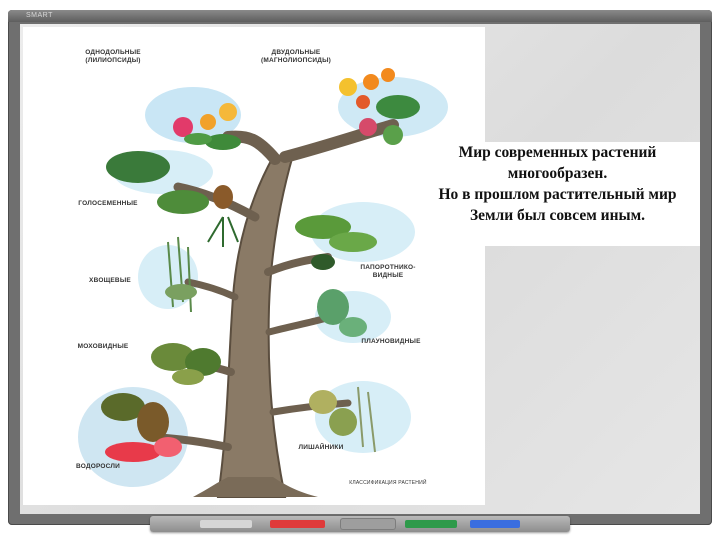  What do you see at coordinates (296, 60) in the screenshot?
I see `label-dicots-line2: (МАГНОЛИОПСИДЫ)` at bounding box center [296, 60].